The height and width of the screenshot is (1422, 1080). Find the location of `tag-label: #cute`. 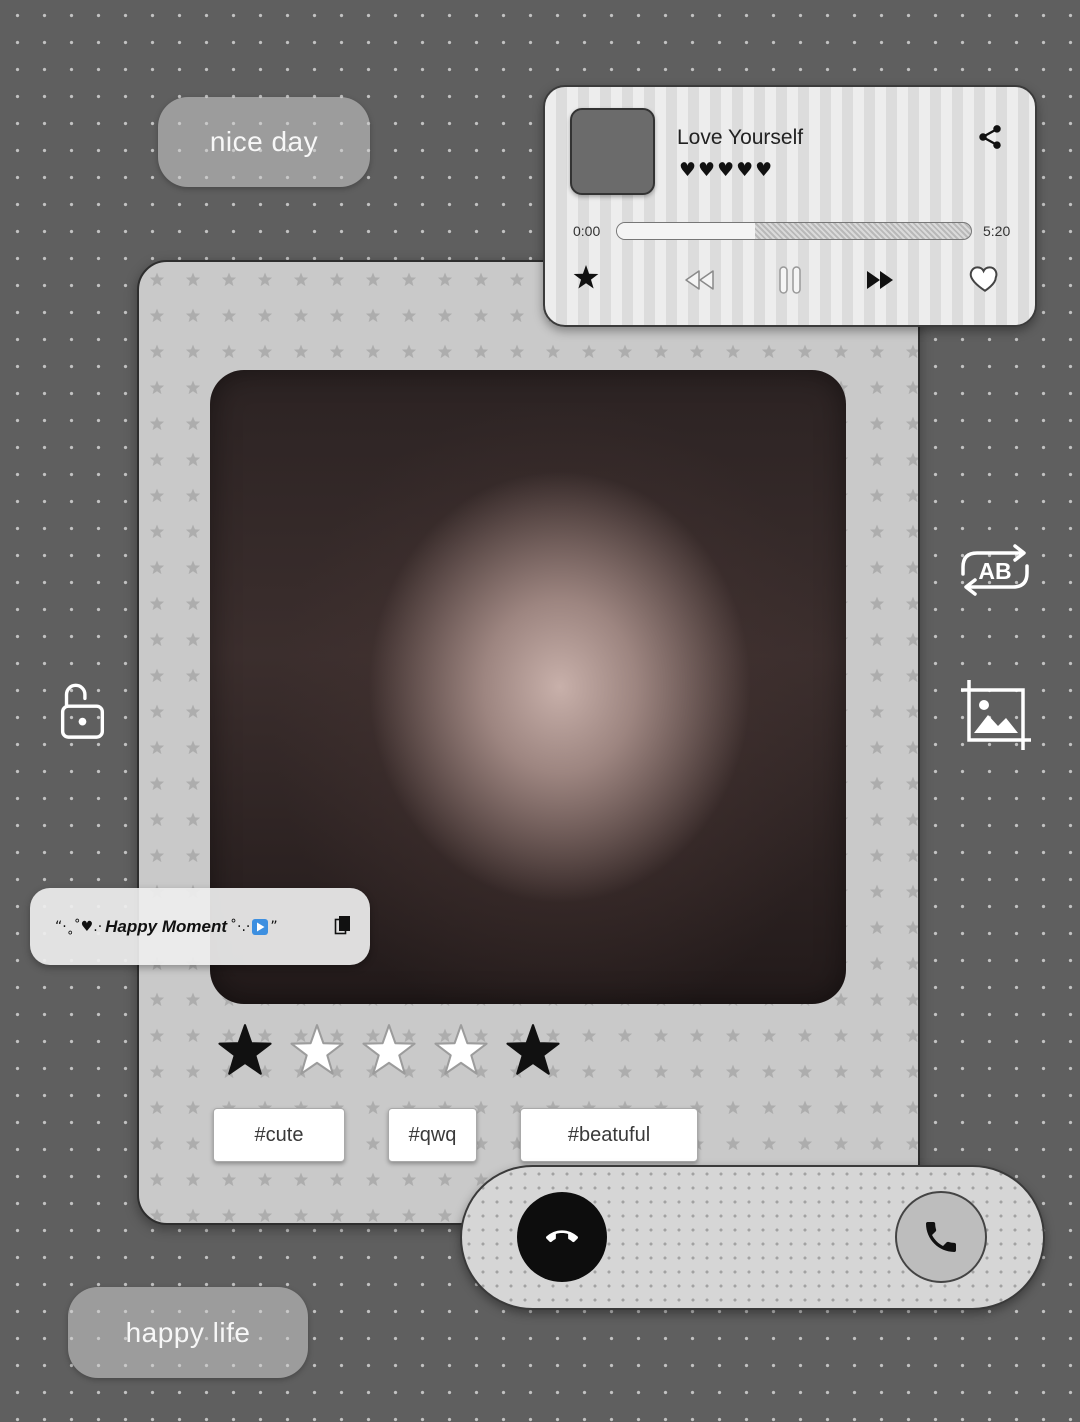

tag-label: #cute is located at coordinates (279, 1134).